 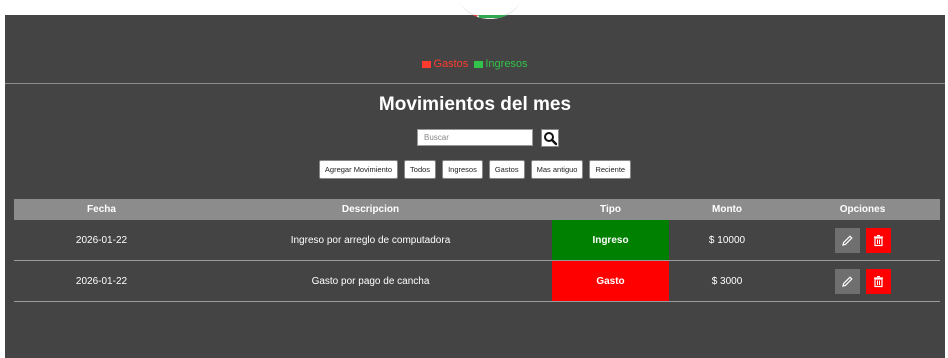 I want to click on cell-monto: $ 10000, so click(x=727, y=240).